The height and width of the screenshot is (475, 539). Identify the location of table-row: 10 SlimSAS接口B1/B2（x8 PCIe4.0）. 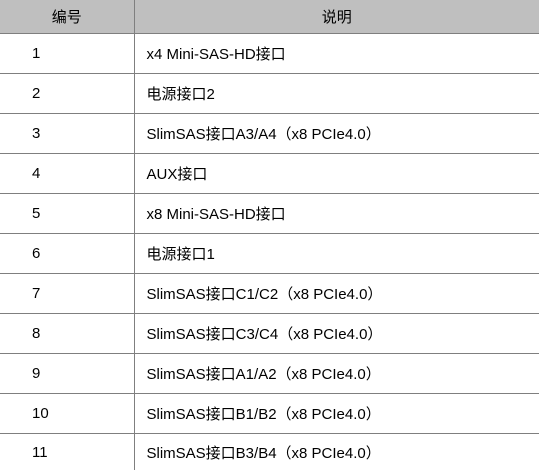
(269, 413).